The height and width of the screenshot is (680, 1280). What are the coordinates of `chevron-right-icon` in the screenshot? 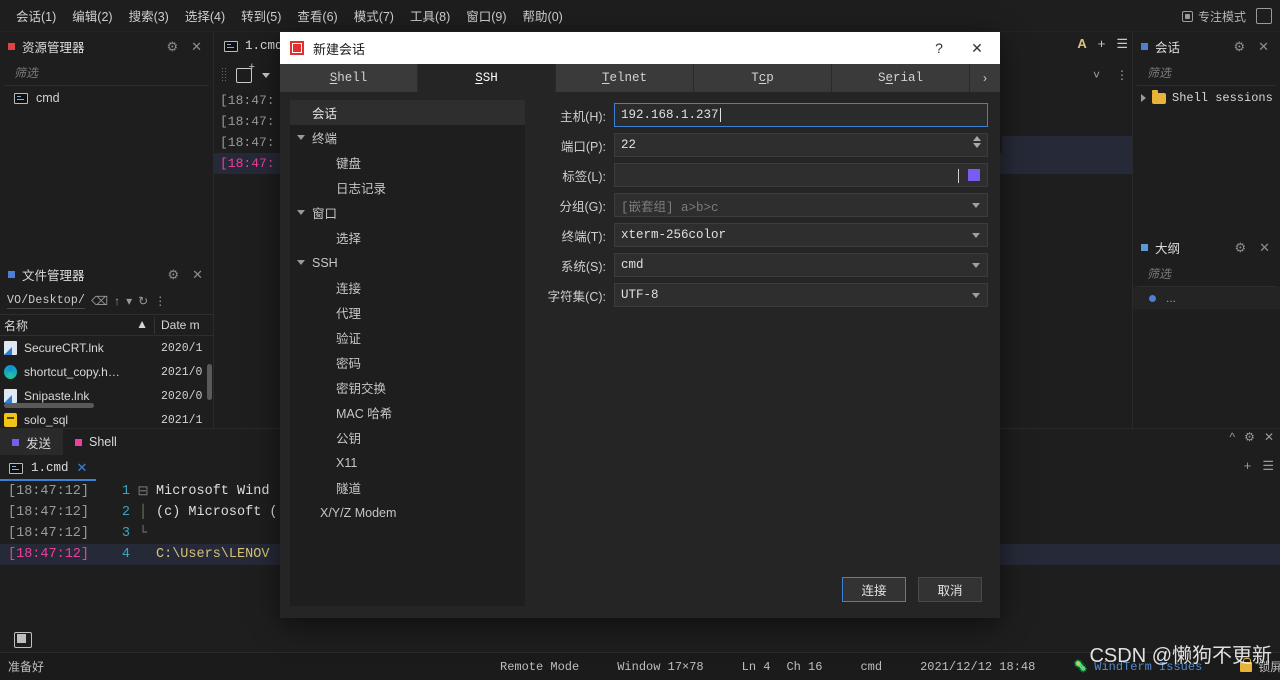 It's located at (1143, 98).